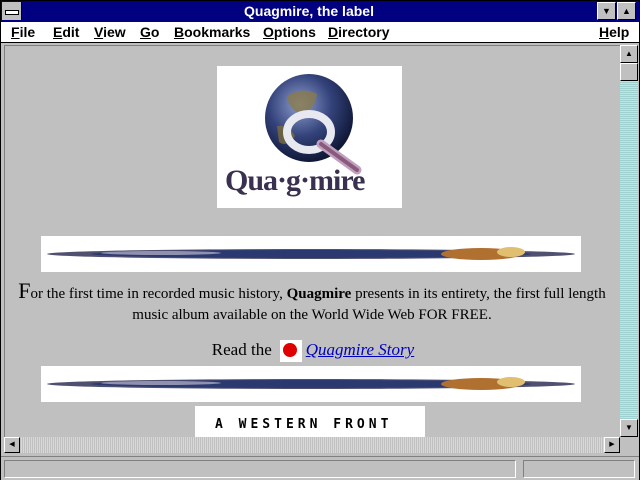  Describe the element at coordinates (579, 469) in the screenshot. I see `progress-box` at that location.